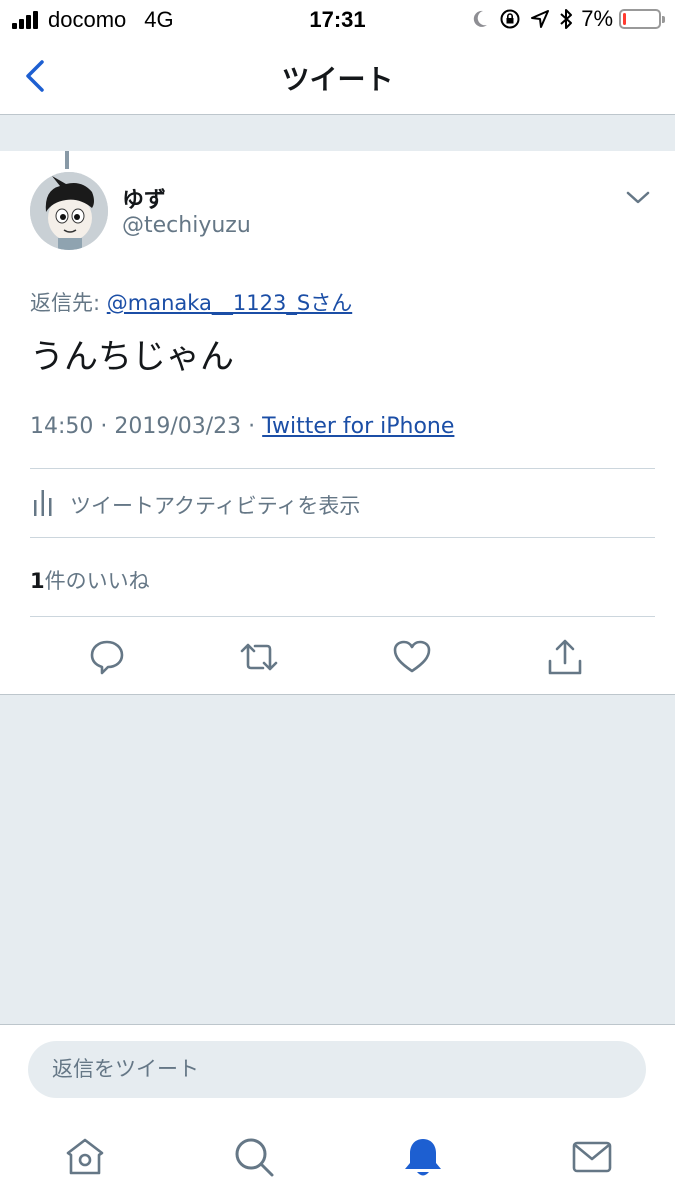  I want to click on reply-button, so click(107, 657).